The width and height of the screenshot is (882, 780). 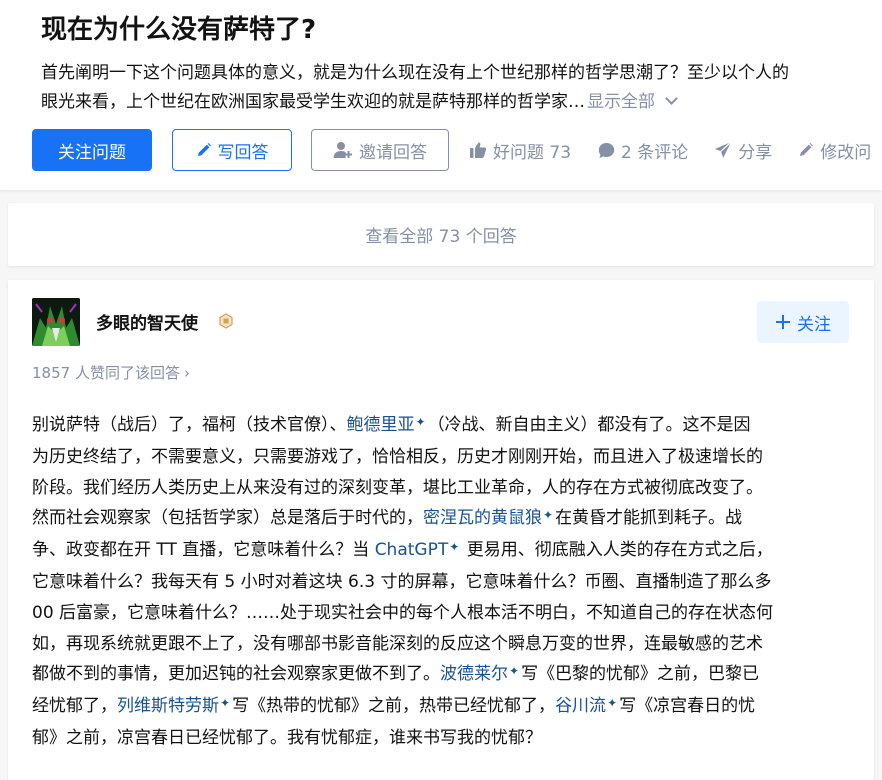 What do you see at coordinates (482, 518) in the screenshot?
I see `answer-inline-link: 密涅瓦的黄鼠狼` at bounding box center [482, 518].